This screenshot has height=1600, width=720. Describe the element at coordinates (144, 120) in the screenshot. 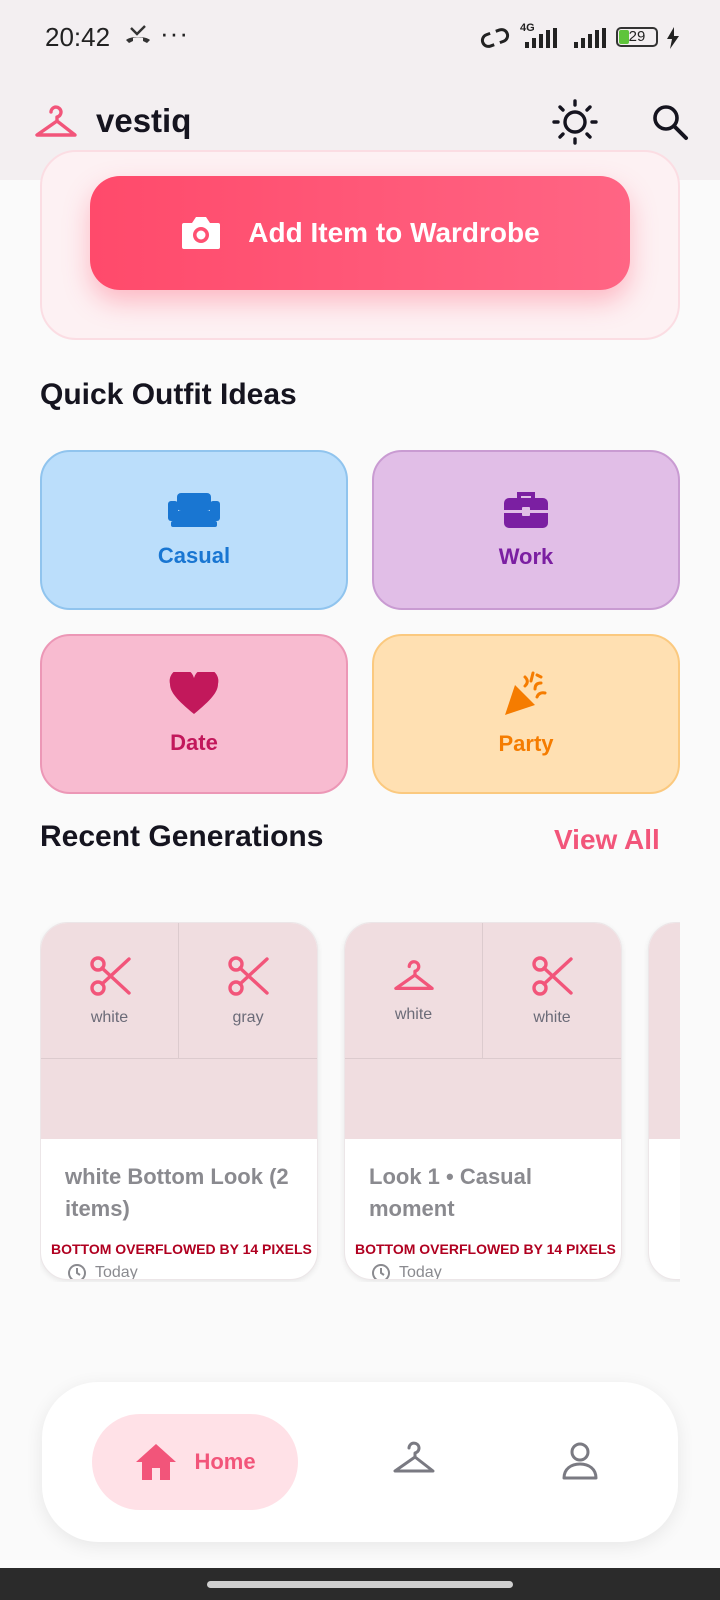

I see `app-title: vestiq` at that location.